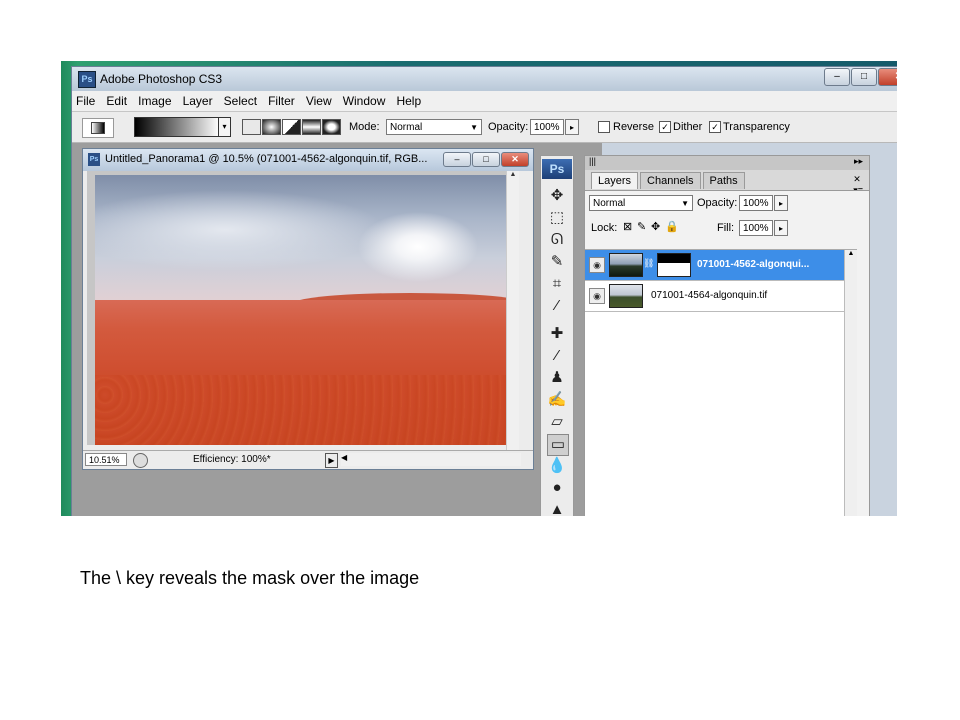  Describe the element at coordinates (717, 203) in the screenshot. I see `layer-opacity-label: Opacity:` at that location.